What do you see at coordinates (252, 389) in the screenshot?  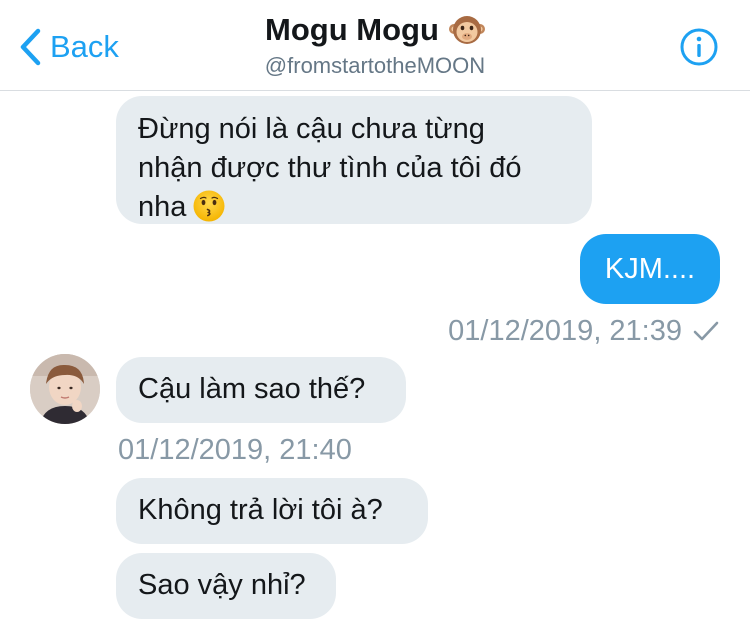 I see `message-text: Cậu làm sao thế?` at bounding box center [252, 389].